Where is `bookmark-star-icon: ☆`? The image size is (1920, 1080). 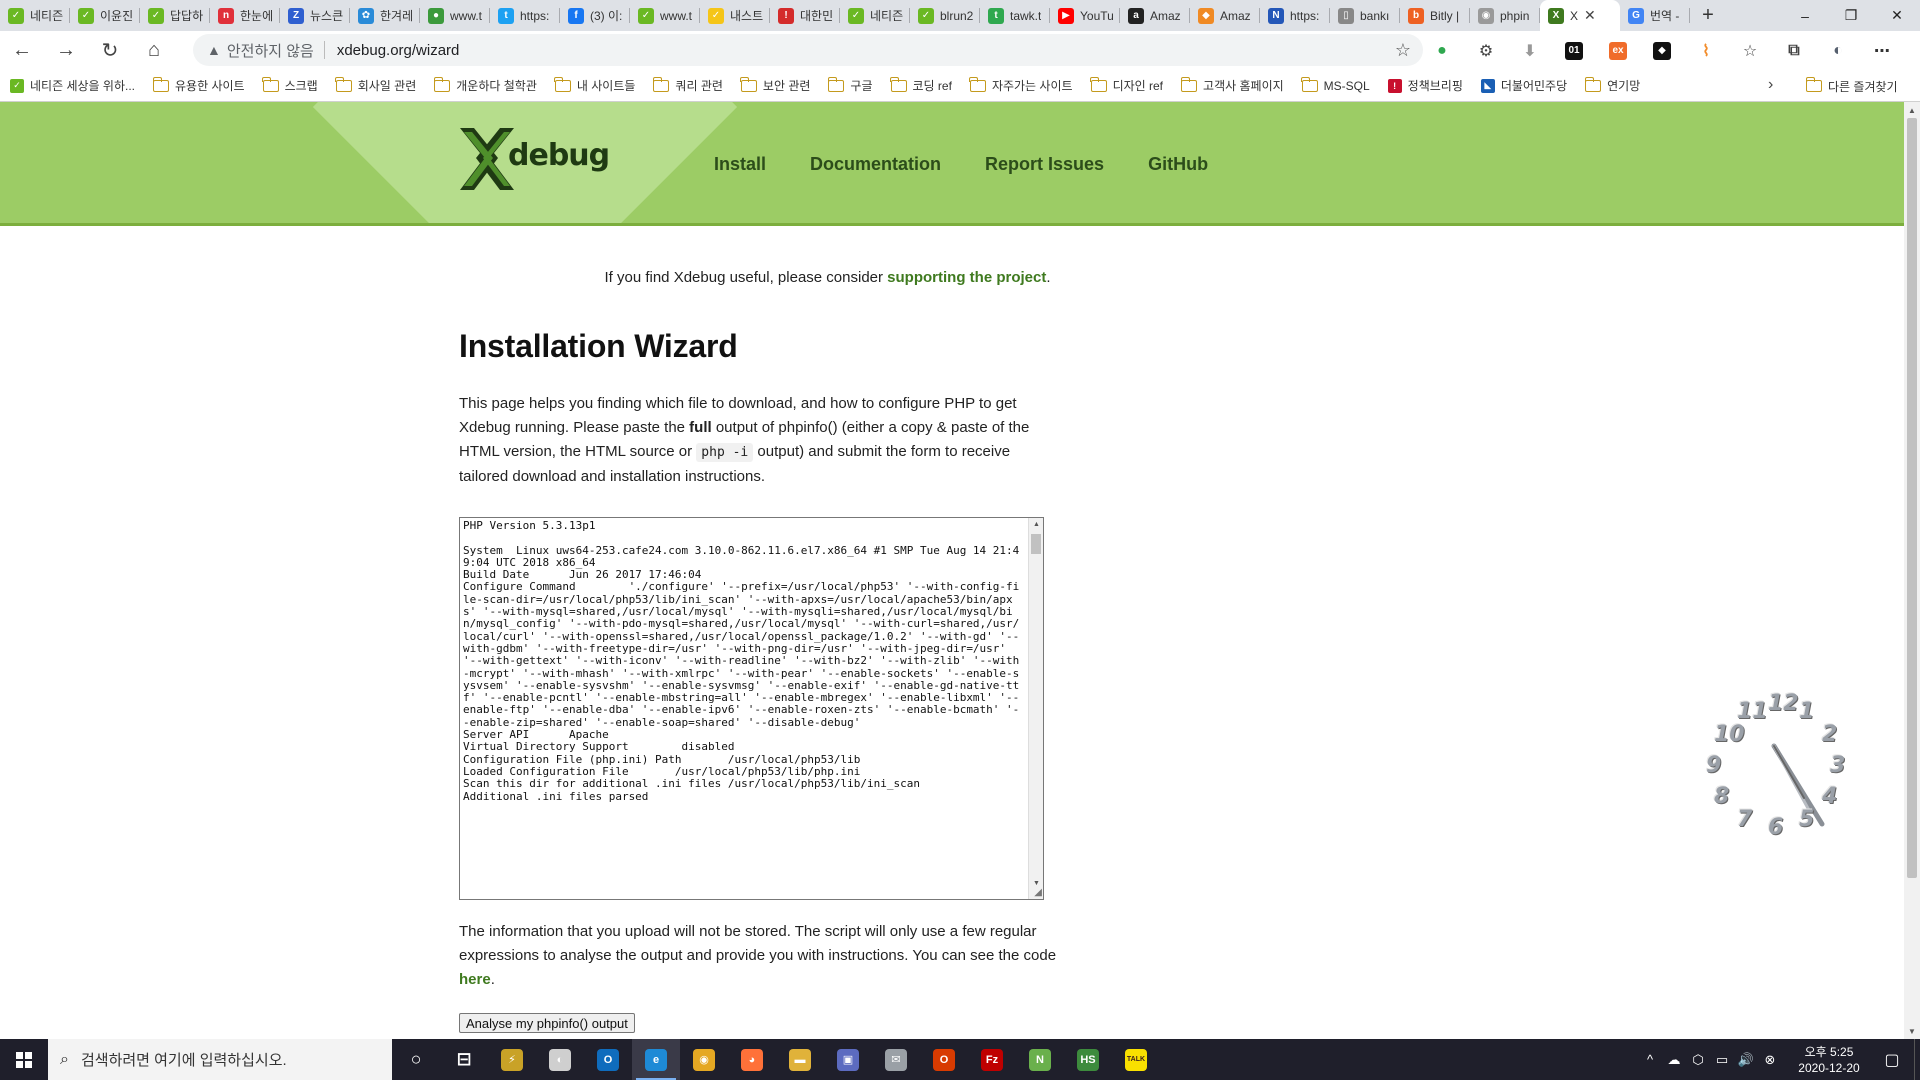 bookmark-star-icon: ☆ is located at coordinates (1403, 50).